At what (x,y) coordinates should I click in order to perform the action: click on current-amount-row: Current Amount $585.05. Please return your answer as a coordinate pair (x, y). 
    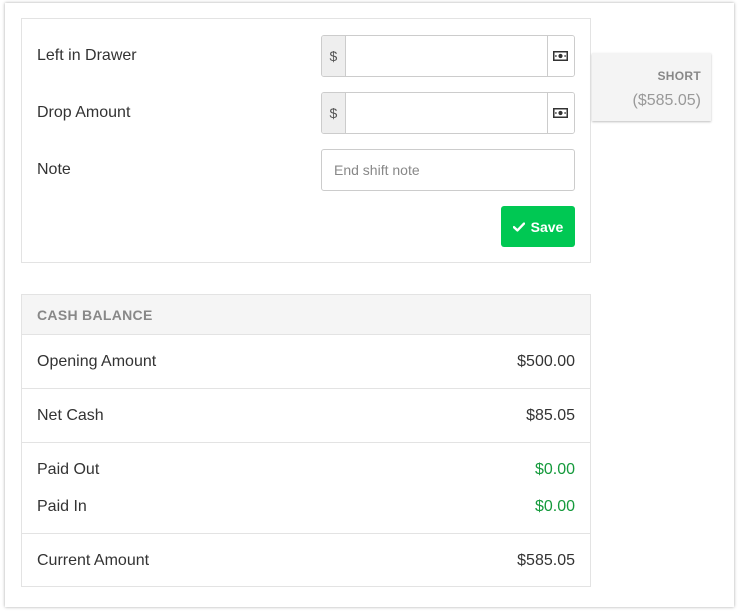
    Looking at the image, I should click on (306, 560).